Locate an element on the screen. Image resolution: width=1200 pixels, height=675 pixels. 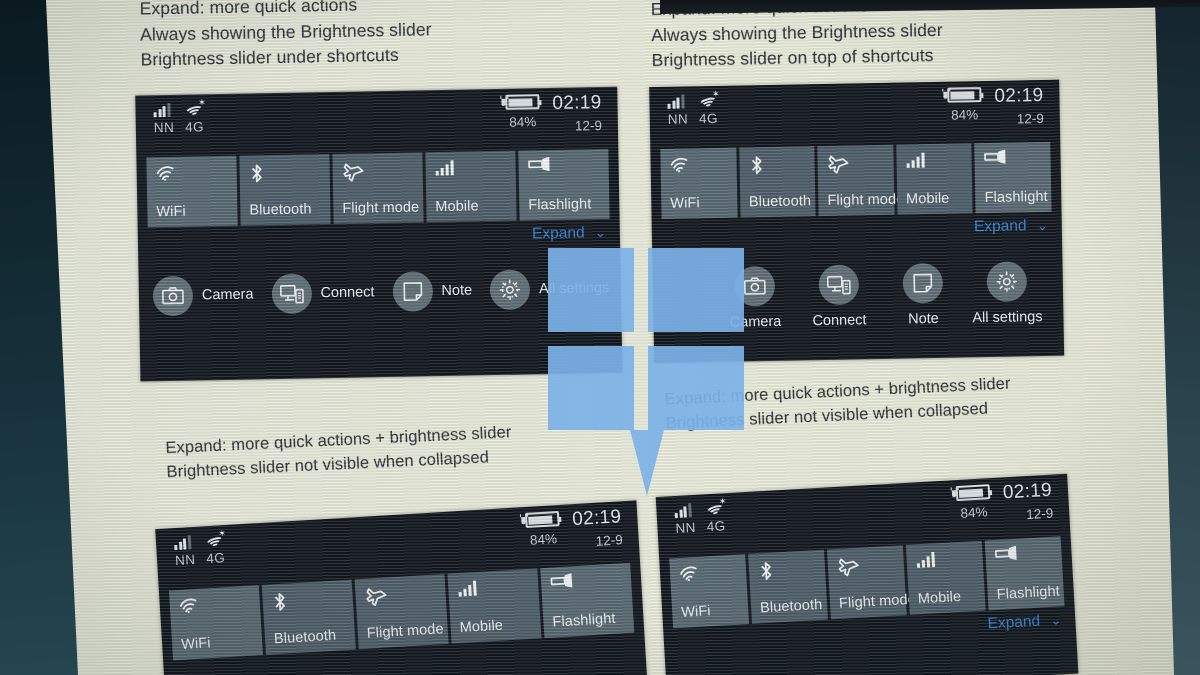
status-bar: NN ✶ 4G 84% 02:19 12-9 is located at coordinates (854, 115).